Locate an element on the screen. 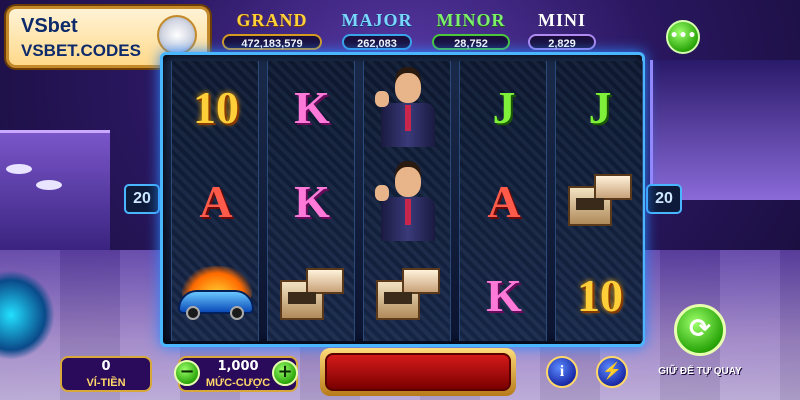 Image resolution: width=800 pixels, height=400 pixels. reel: 10 A is located at coordinates (215, 201).